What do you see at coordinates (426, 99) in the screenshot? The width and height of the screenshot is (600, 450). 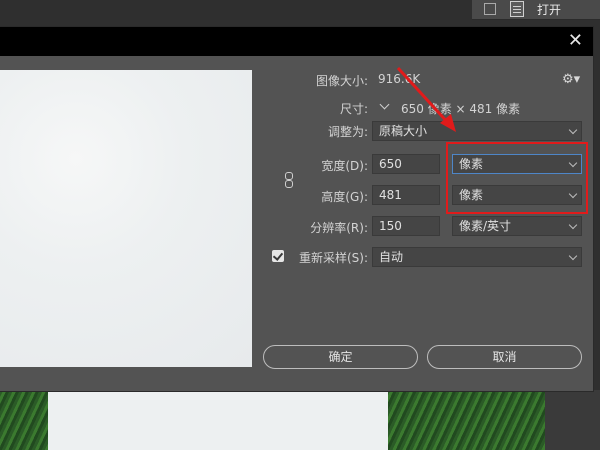 I see `annotation-arrow` at bounding box center [426, 99].